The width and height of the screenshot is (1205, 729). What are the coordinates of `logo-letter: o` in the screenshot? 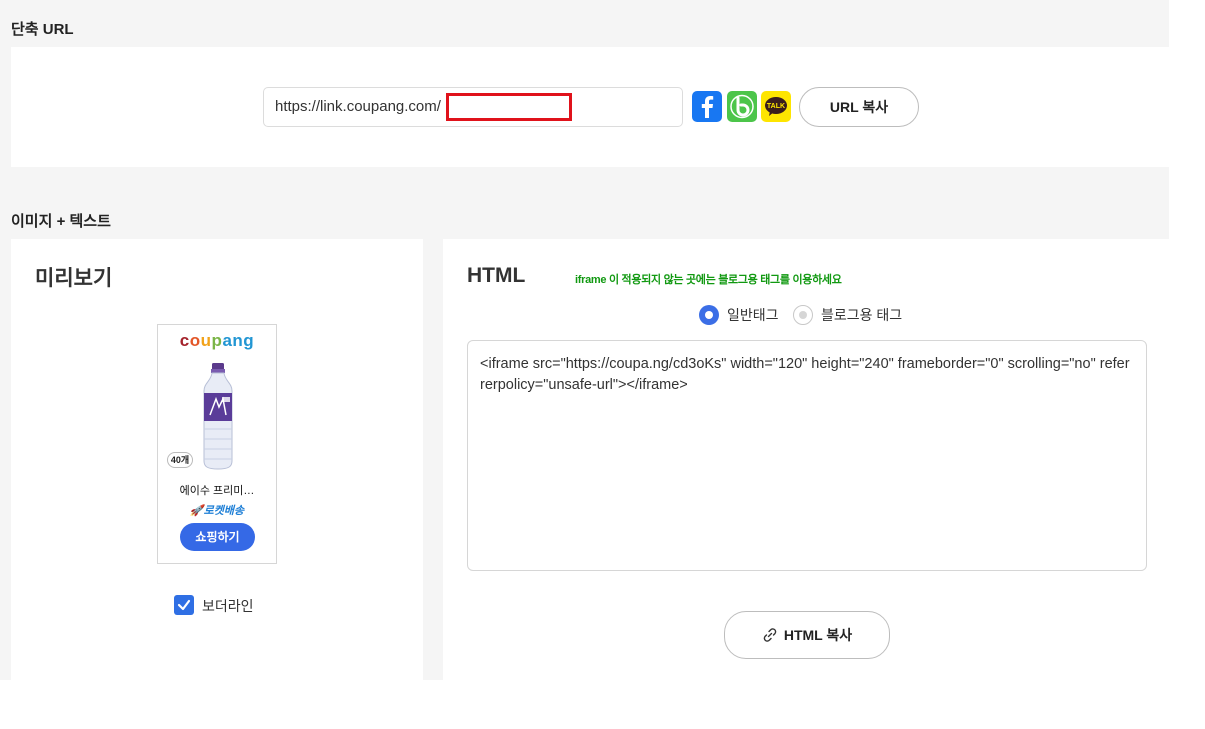 It's located at (195, 340).